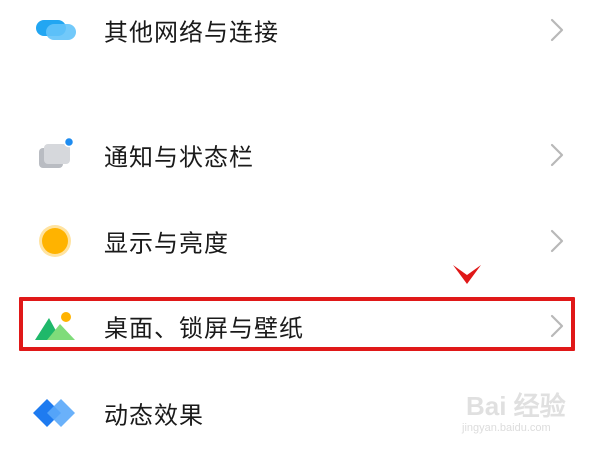 This screenshot has width=600, height=450. I want to click on highlight-box, so click(297, 324).